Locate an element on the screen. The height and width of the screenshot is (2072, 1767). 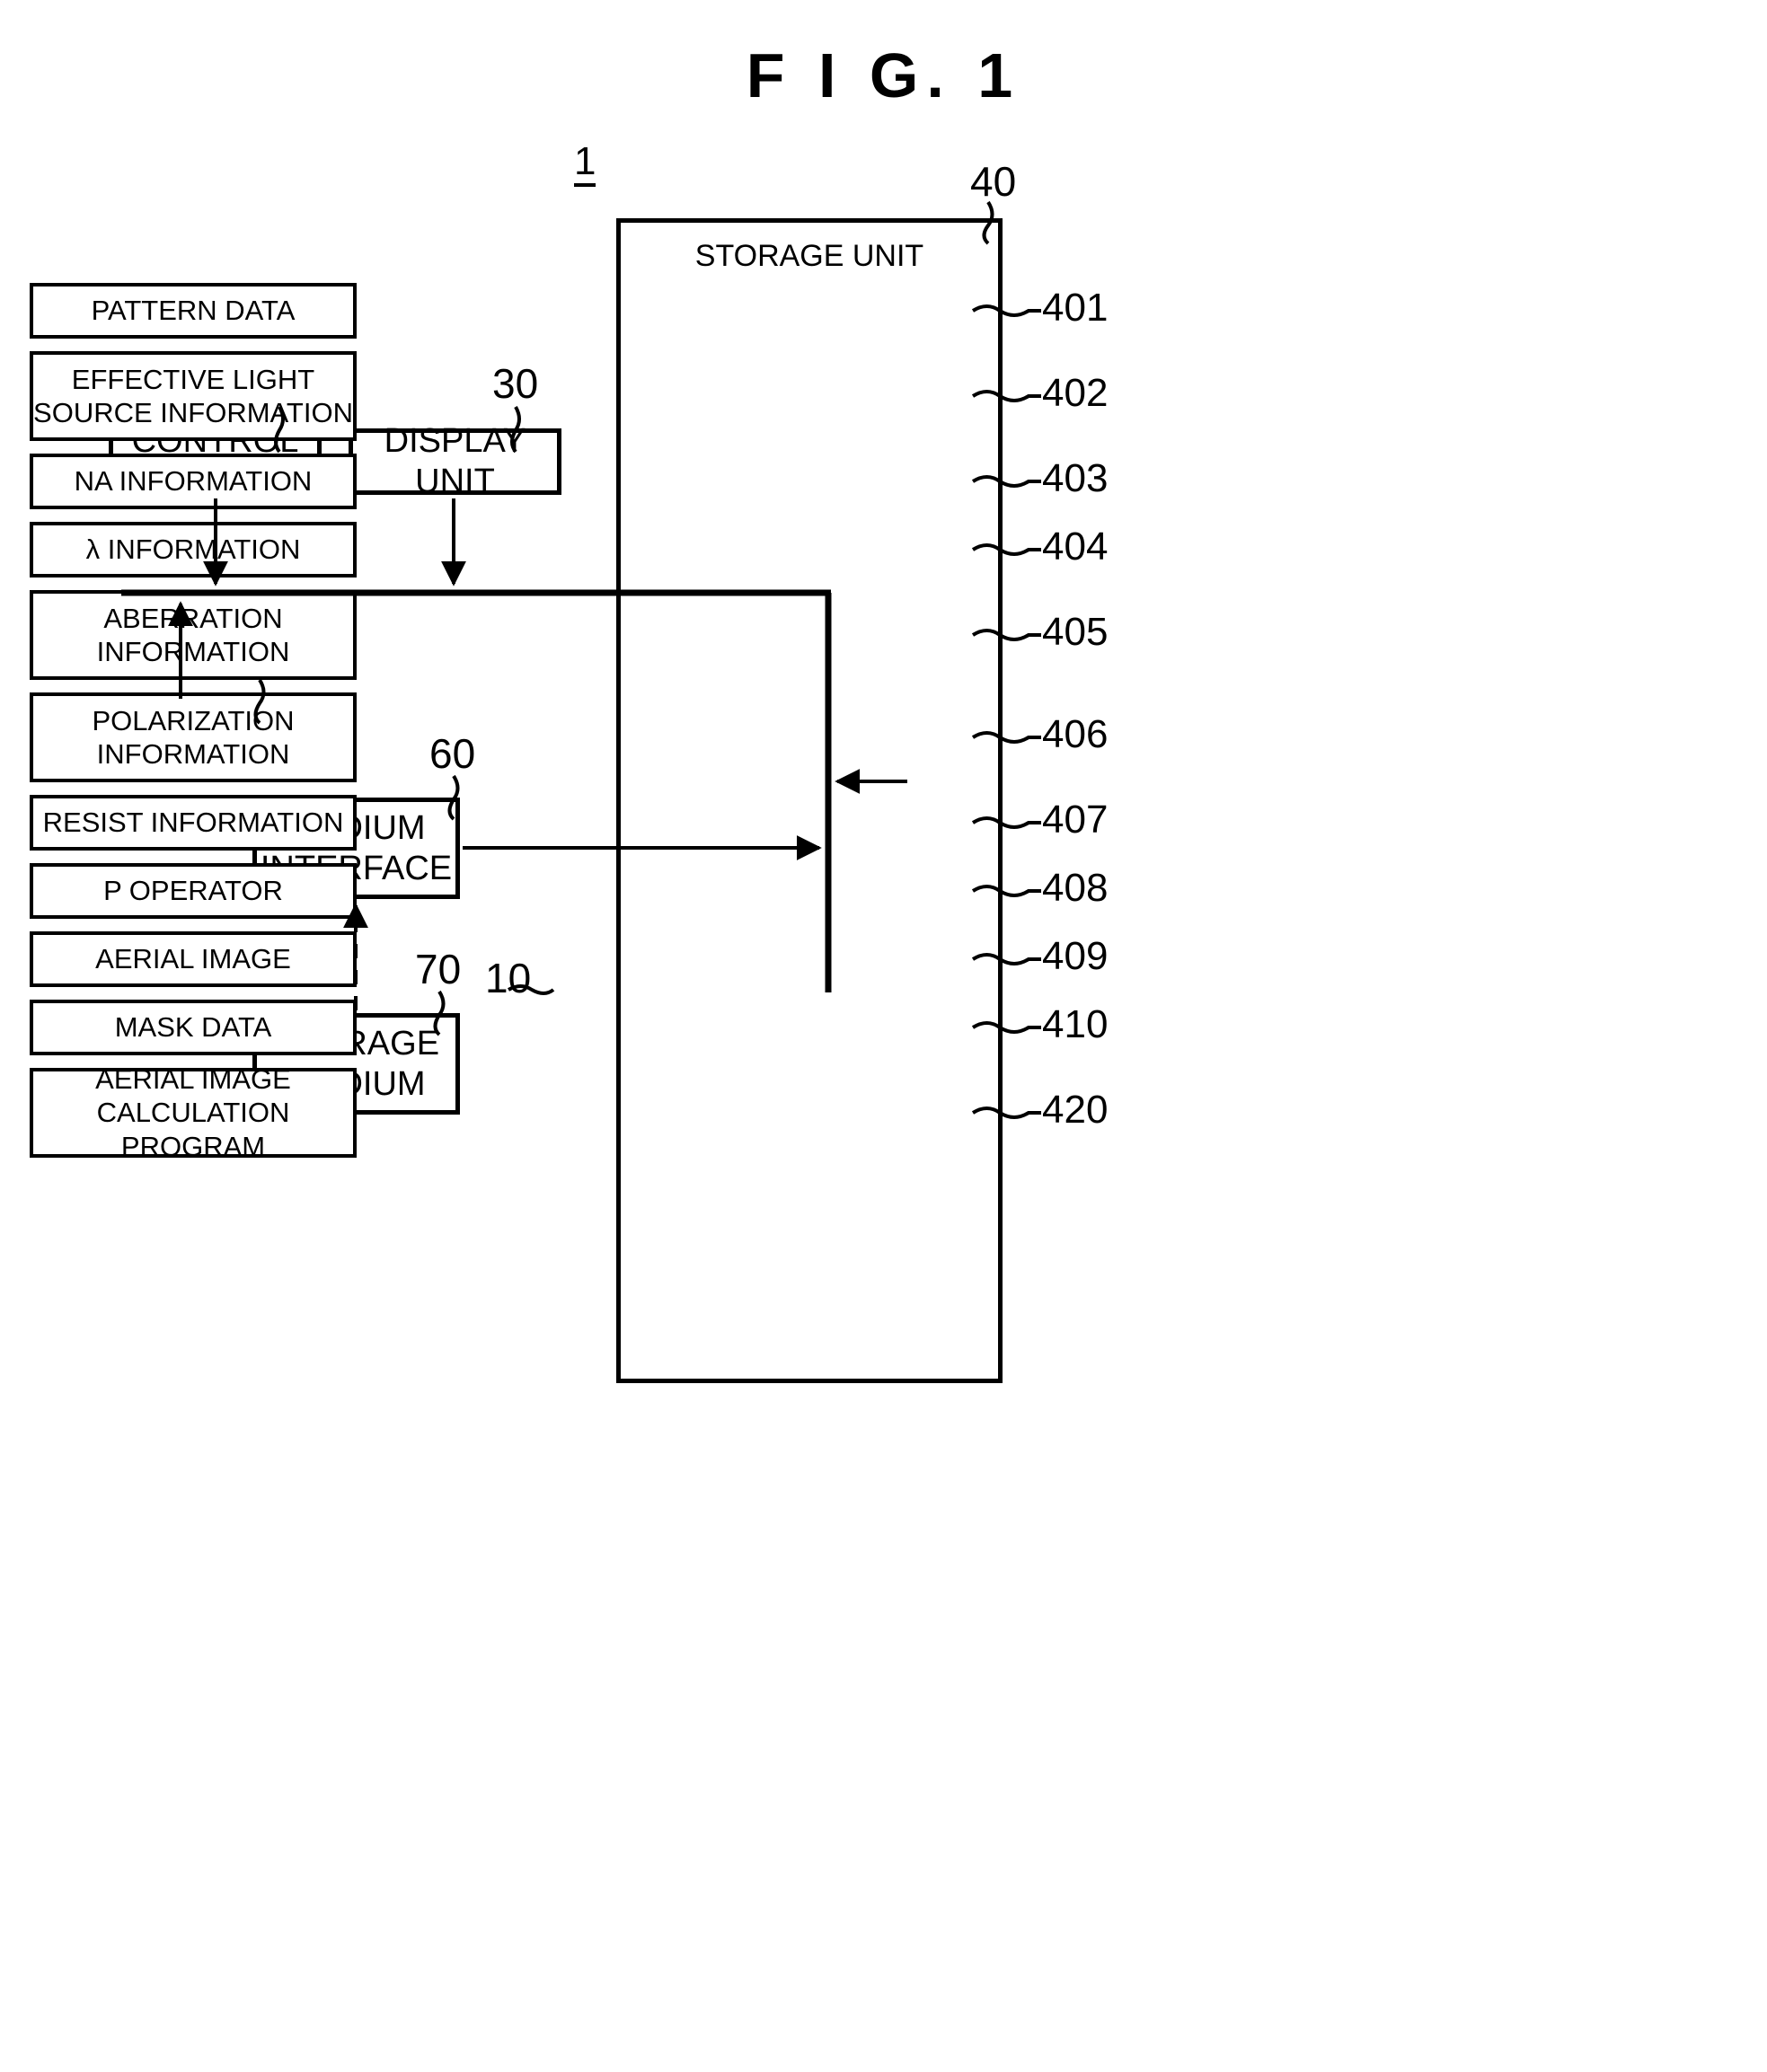
display-unit-box: DISPLAY UNIT is located at coordinates (455, 461).